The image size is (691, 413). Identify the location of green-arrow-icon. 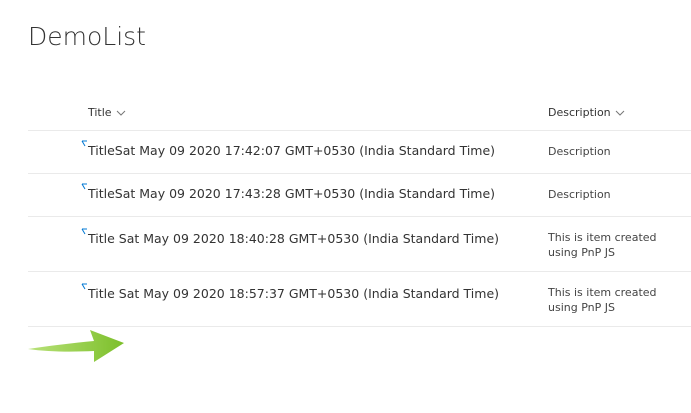
(76, 346).